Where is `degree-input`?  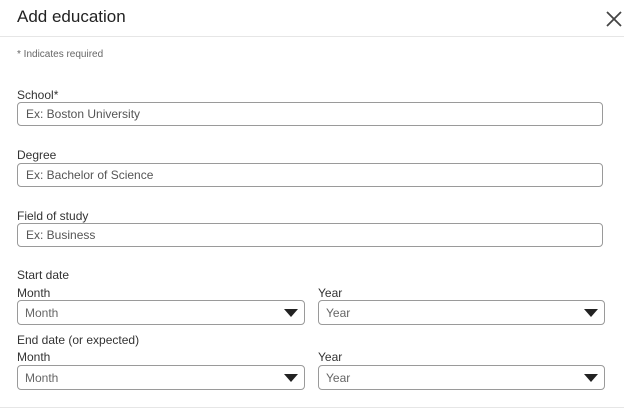 degree-input is located at coordinates (310, 175).